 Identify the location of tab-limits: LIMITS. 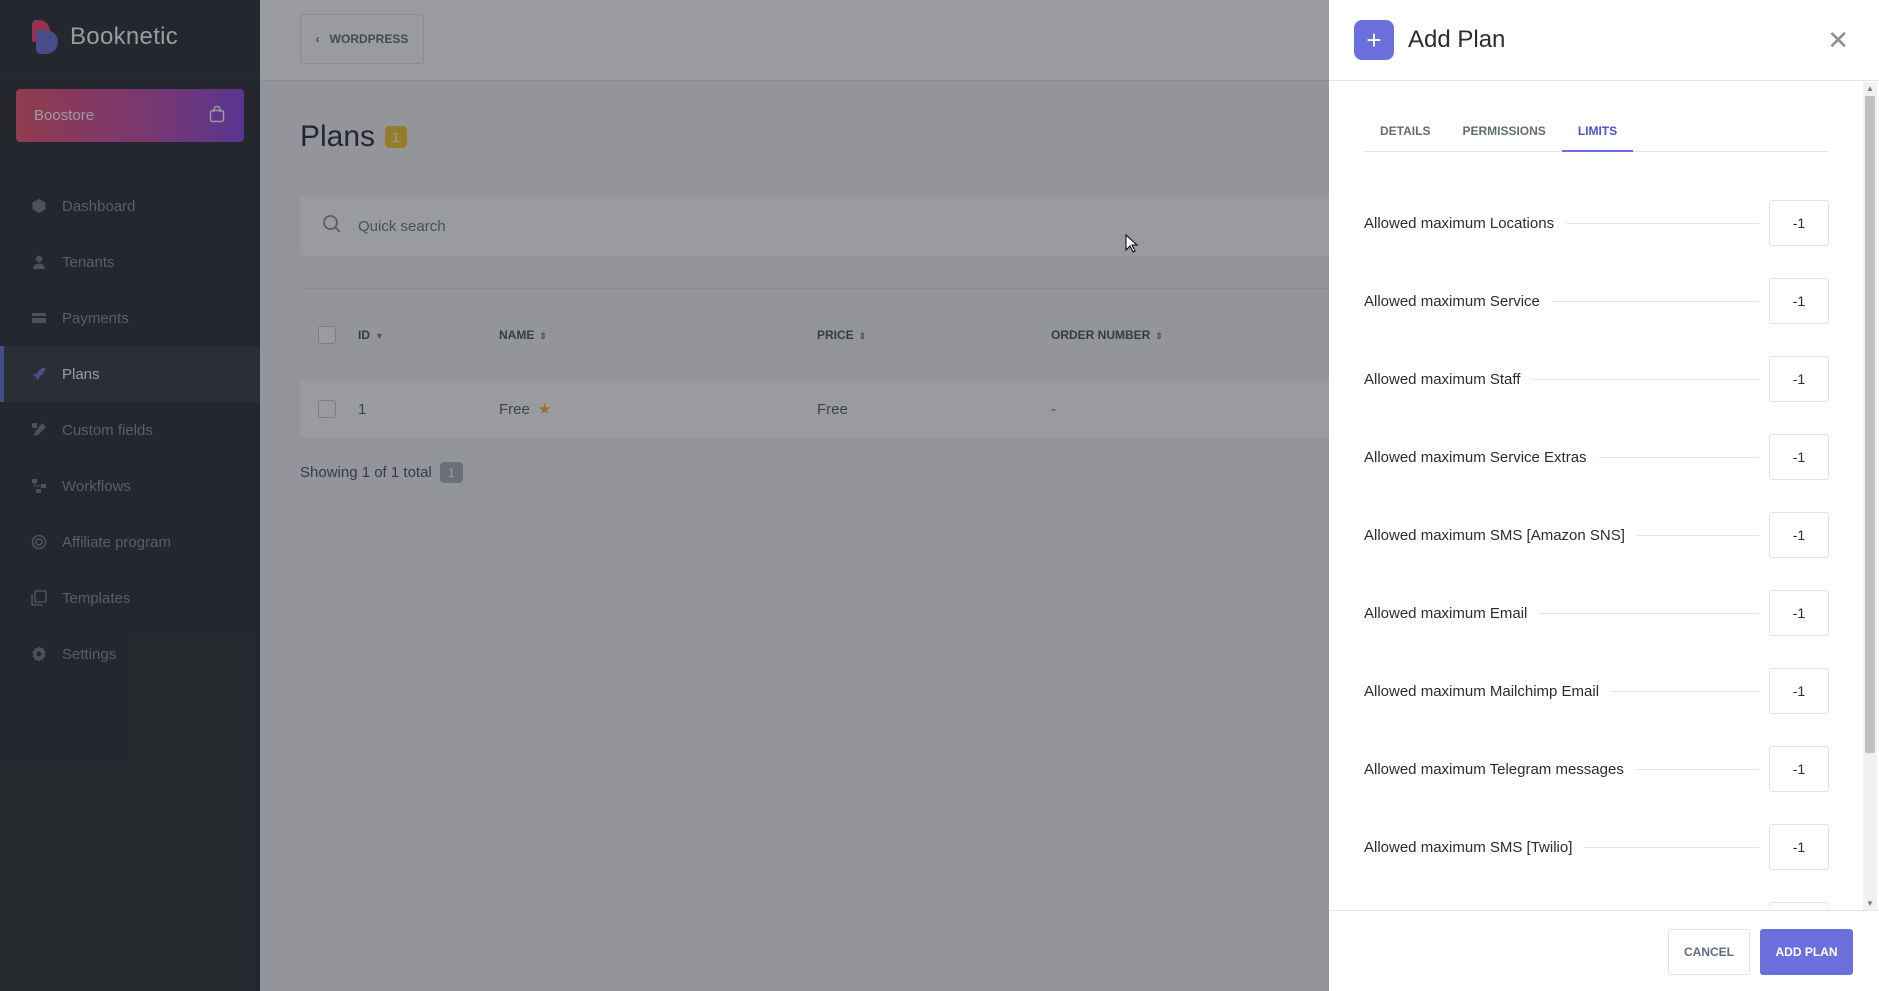
(1597, 134).